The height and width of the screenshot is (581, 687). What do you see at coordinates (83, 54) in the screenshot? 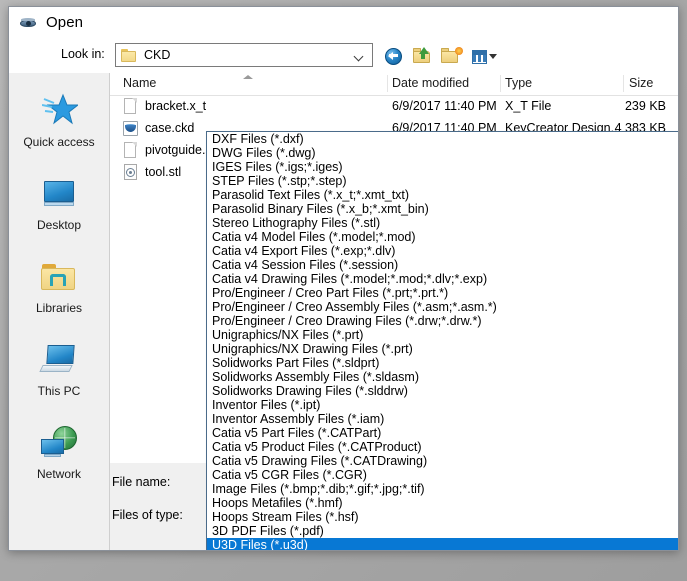
I see `lookin-label: Look in:` at bounding box center [83, 54].